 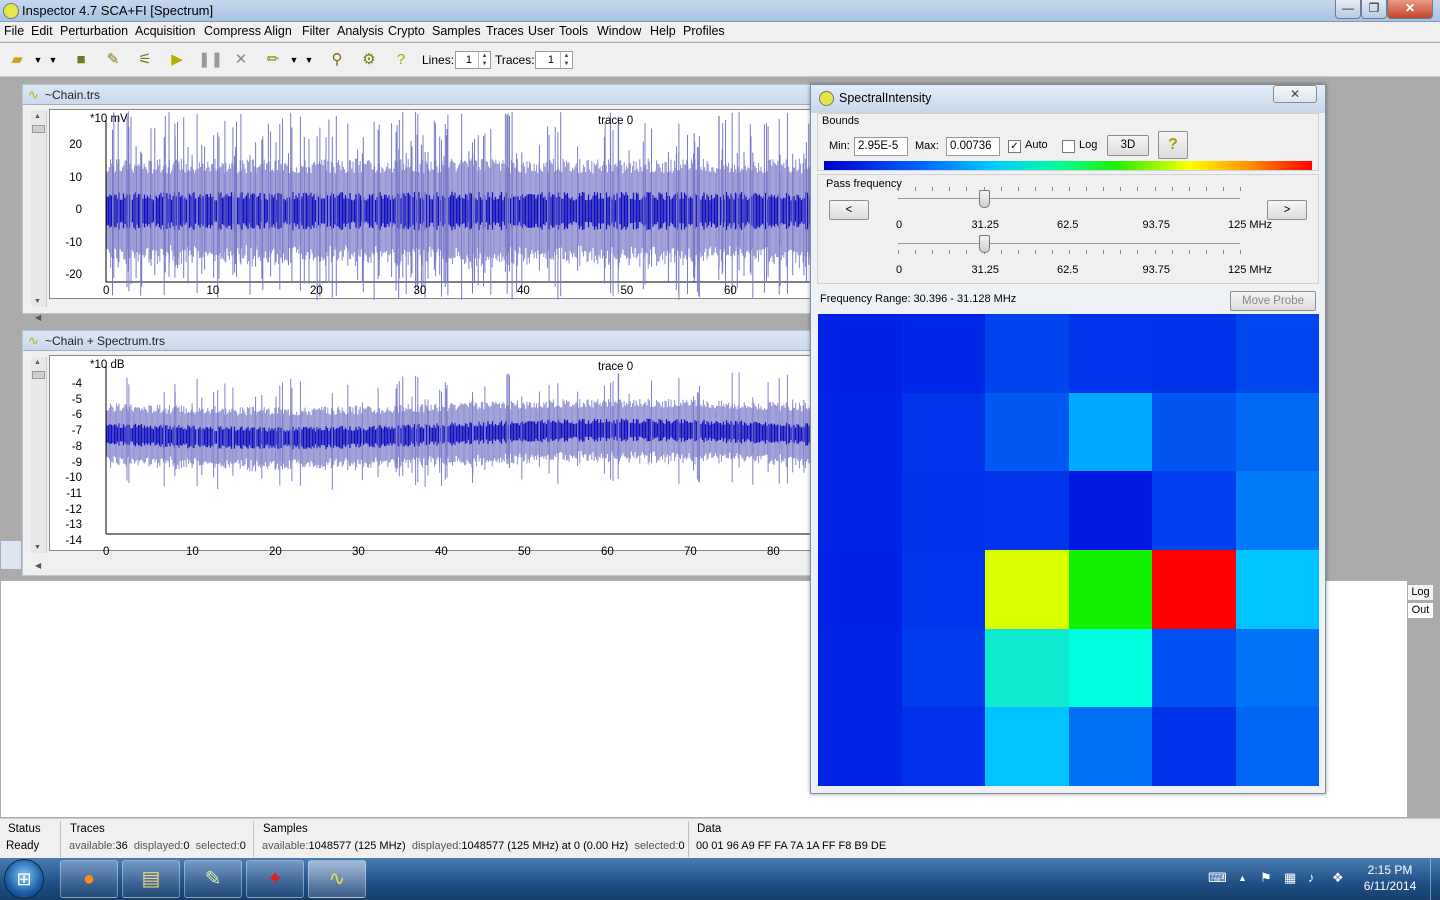 I want to click on menu-compress: Compress, so click(x=232, y=31).